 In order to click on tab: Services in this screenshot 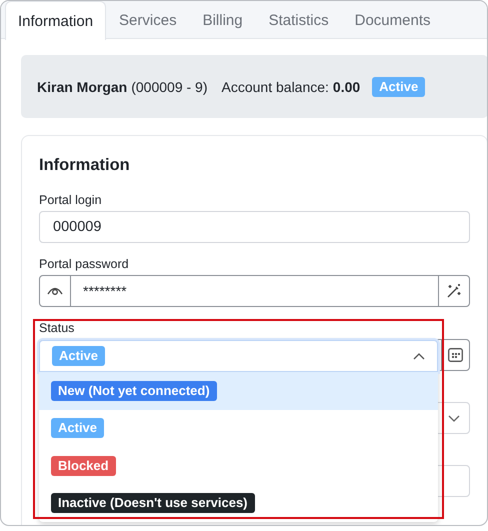, I will do `click(148, 20)`.